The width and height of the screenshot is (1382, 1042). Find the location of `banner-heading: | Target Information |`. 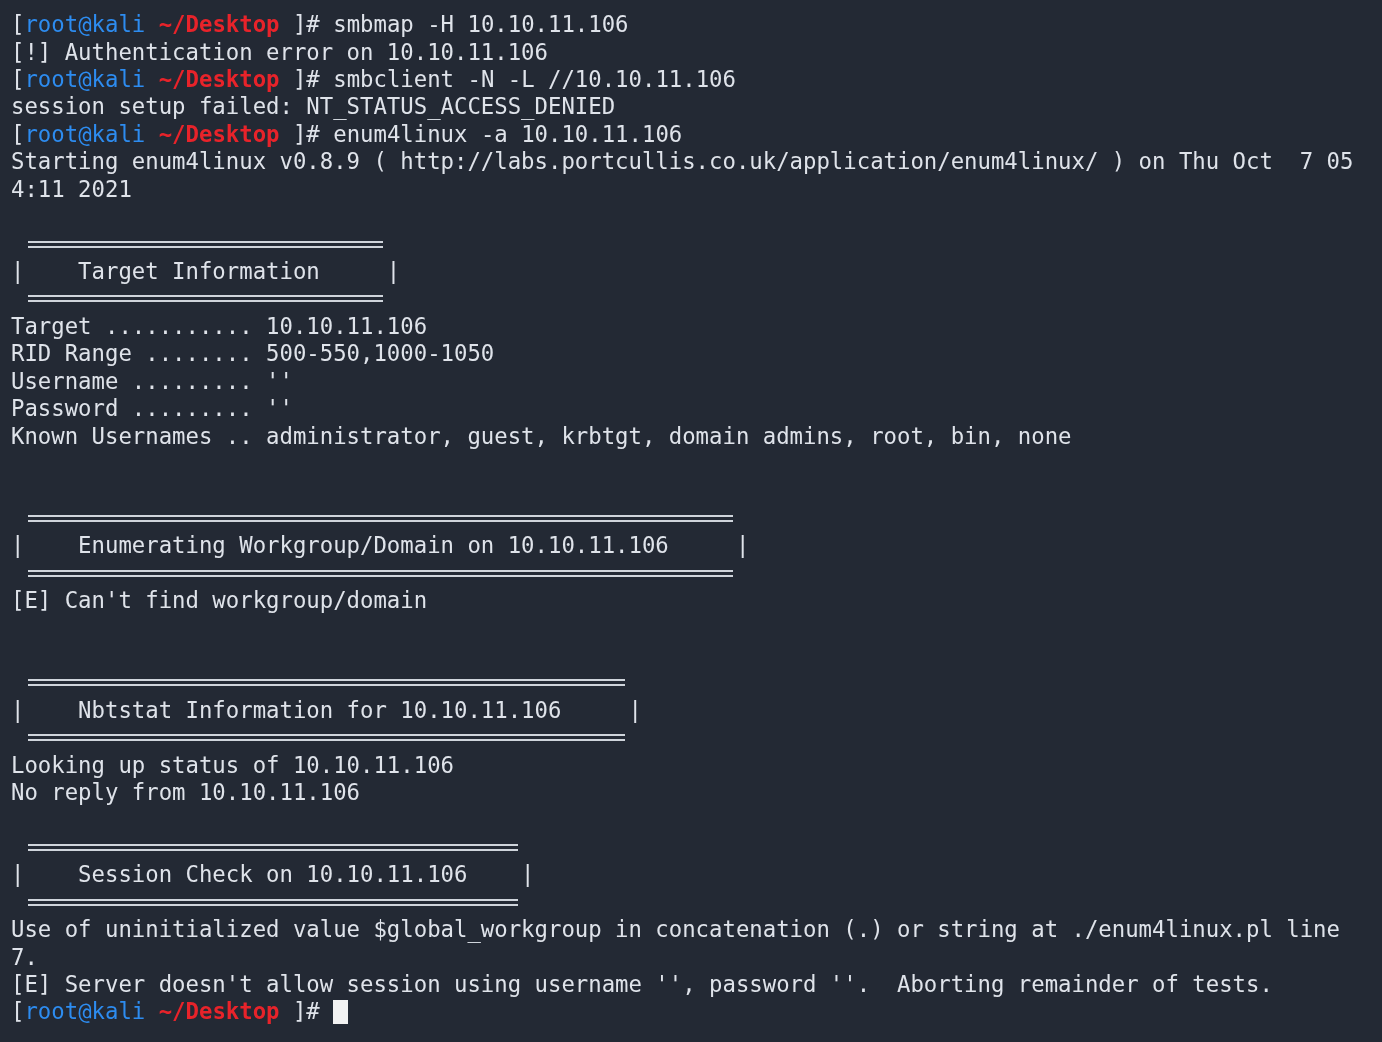

banner-heading: | Target Information | is located at coordinates (206, 271).